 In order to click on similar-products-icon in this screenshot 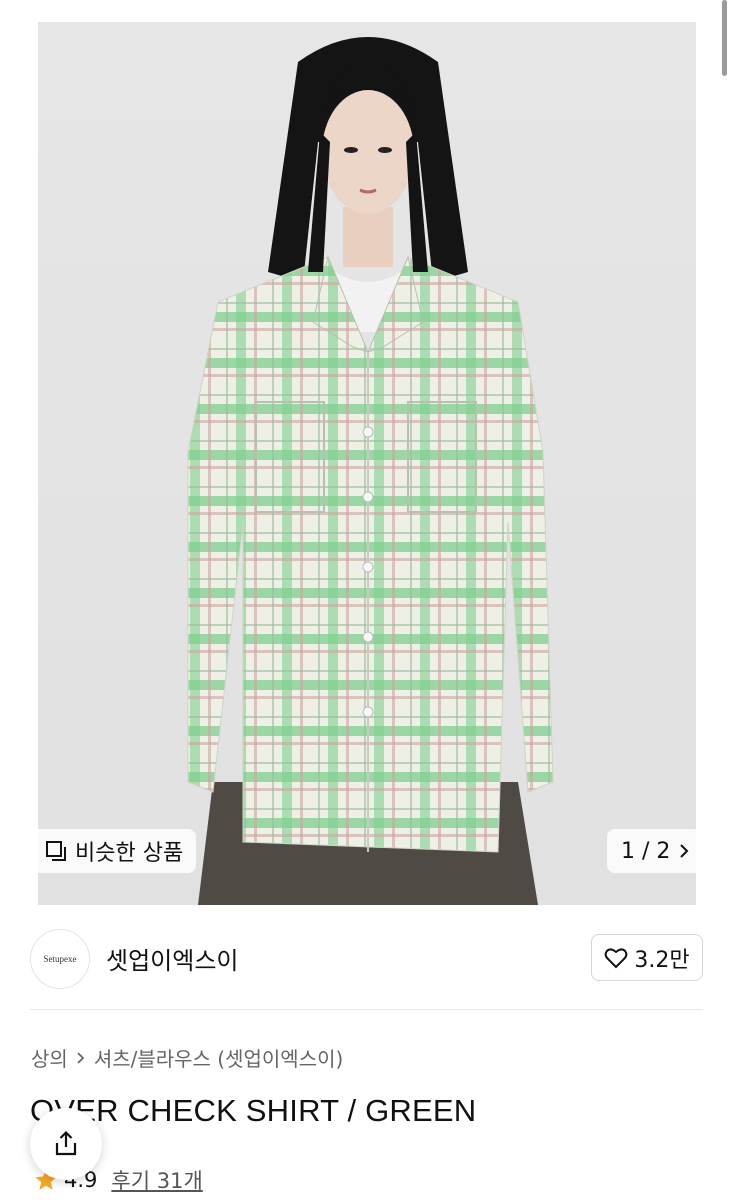, I will do `click(56, 851)`.